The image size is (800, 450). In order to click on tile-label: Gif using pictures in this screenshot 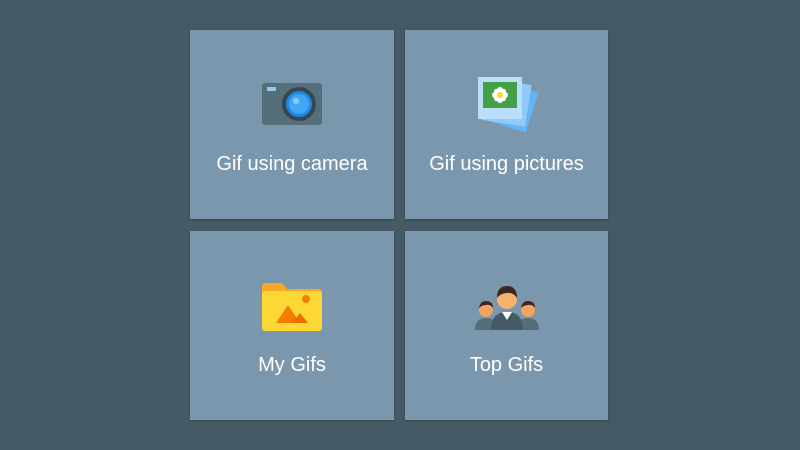, I will do `click(506, 164)`.